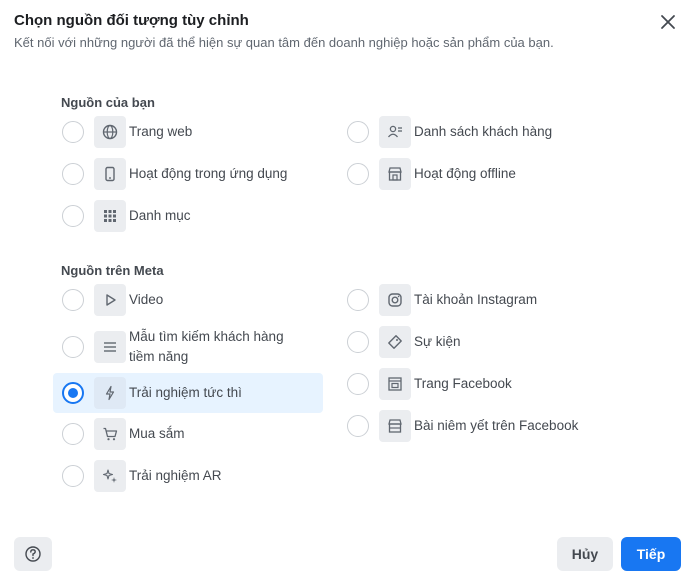 The height and width of the screenshot is (578, 695). I want to click on option-website: Trang web, so click(127, 132).